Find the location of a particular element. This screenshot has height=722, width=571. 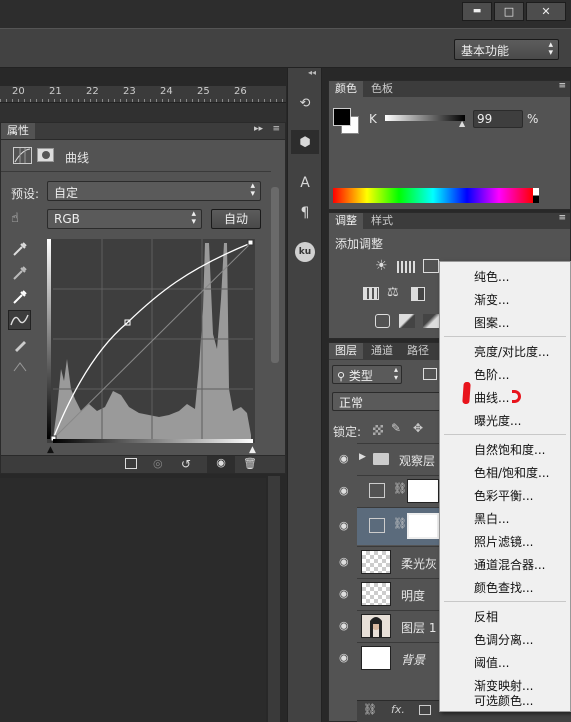

slider-thumb-icon: ▲ is located at coordinates (462, 123).